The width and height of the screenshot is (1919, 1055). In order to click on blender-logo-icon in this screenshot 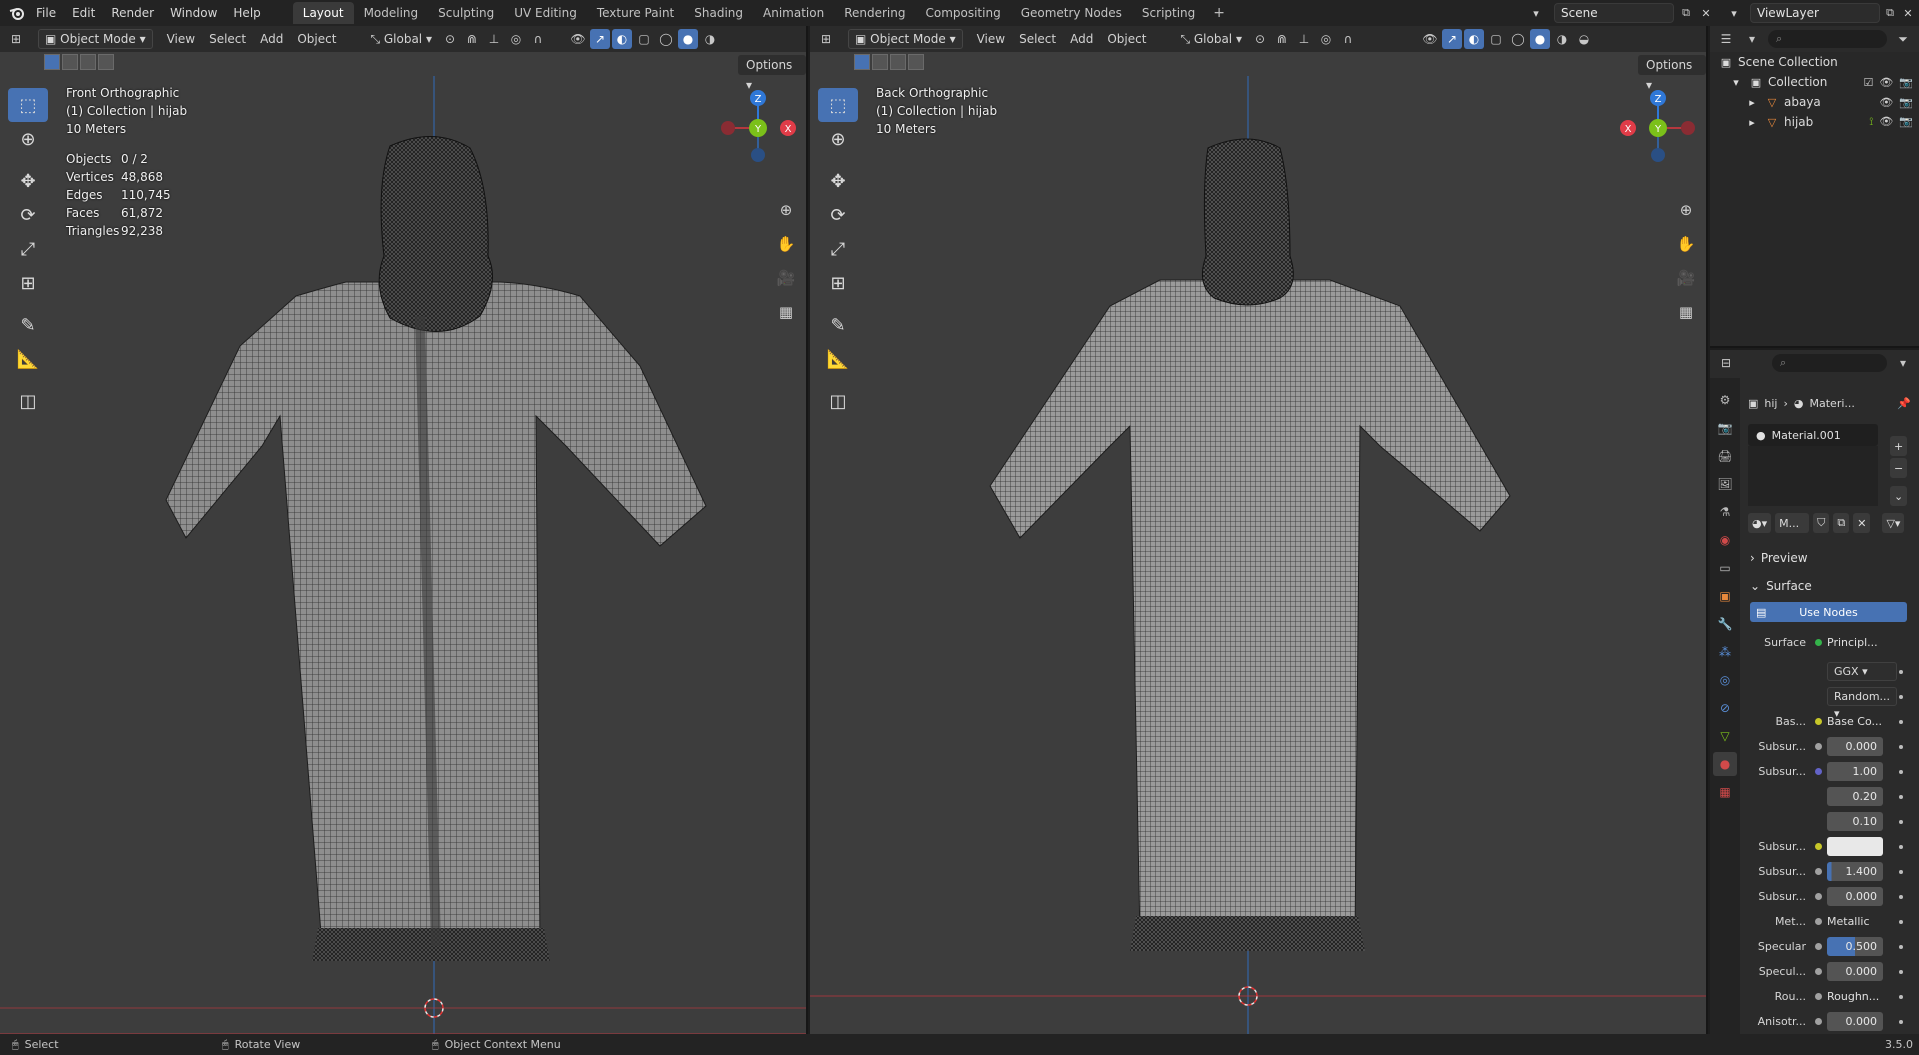, I will do `click(17, 13)`.